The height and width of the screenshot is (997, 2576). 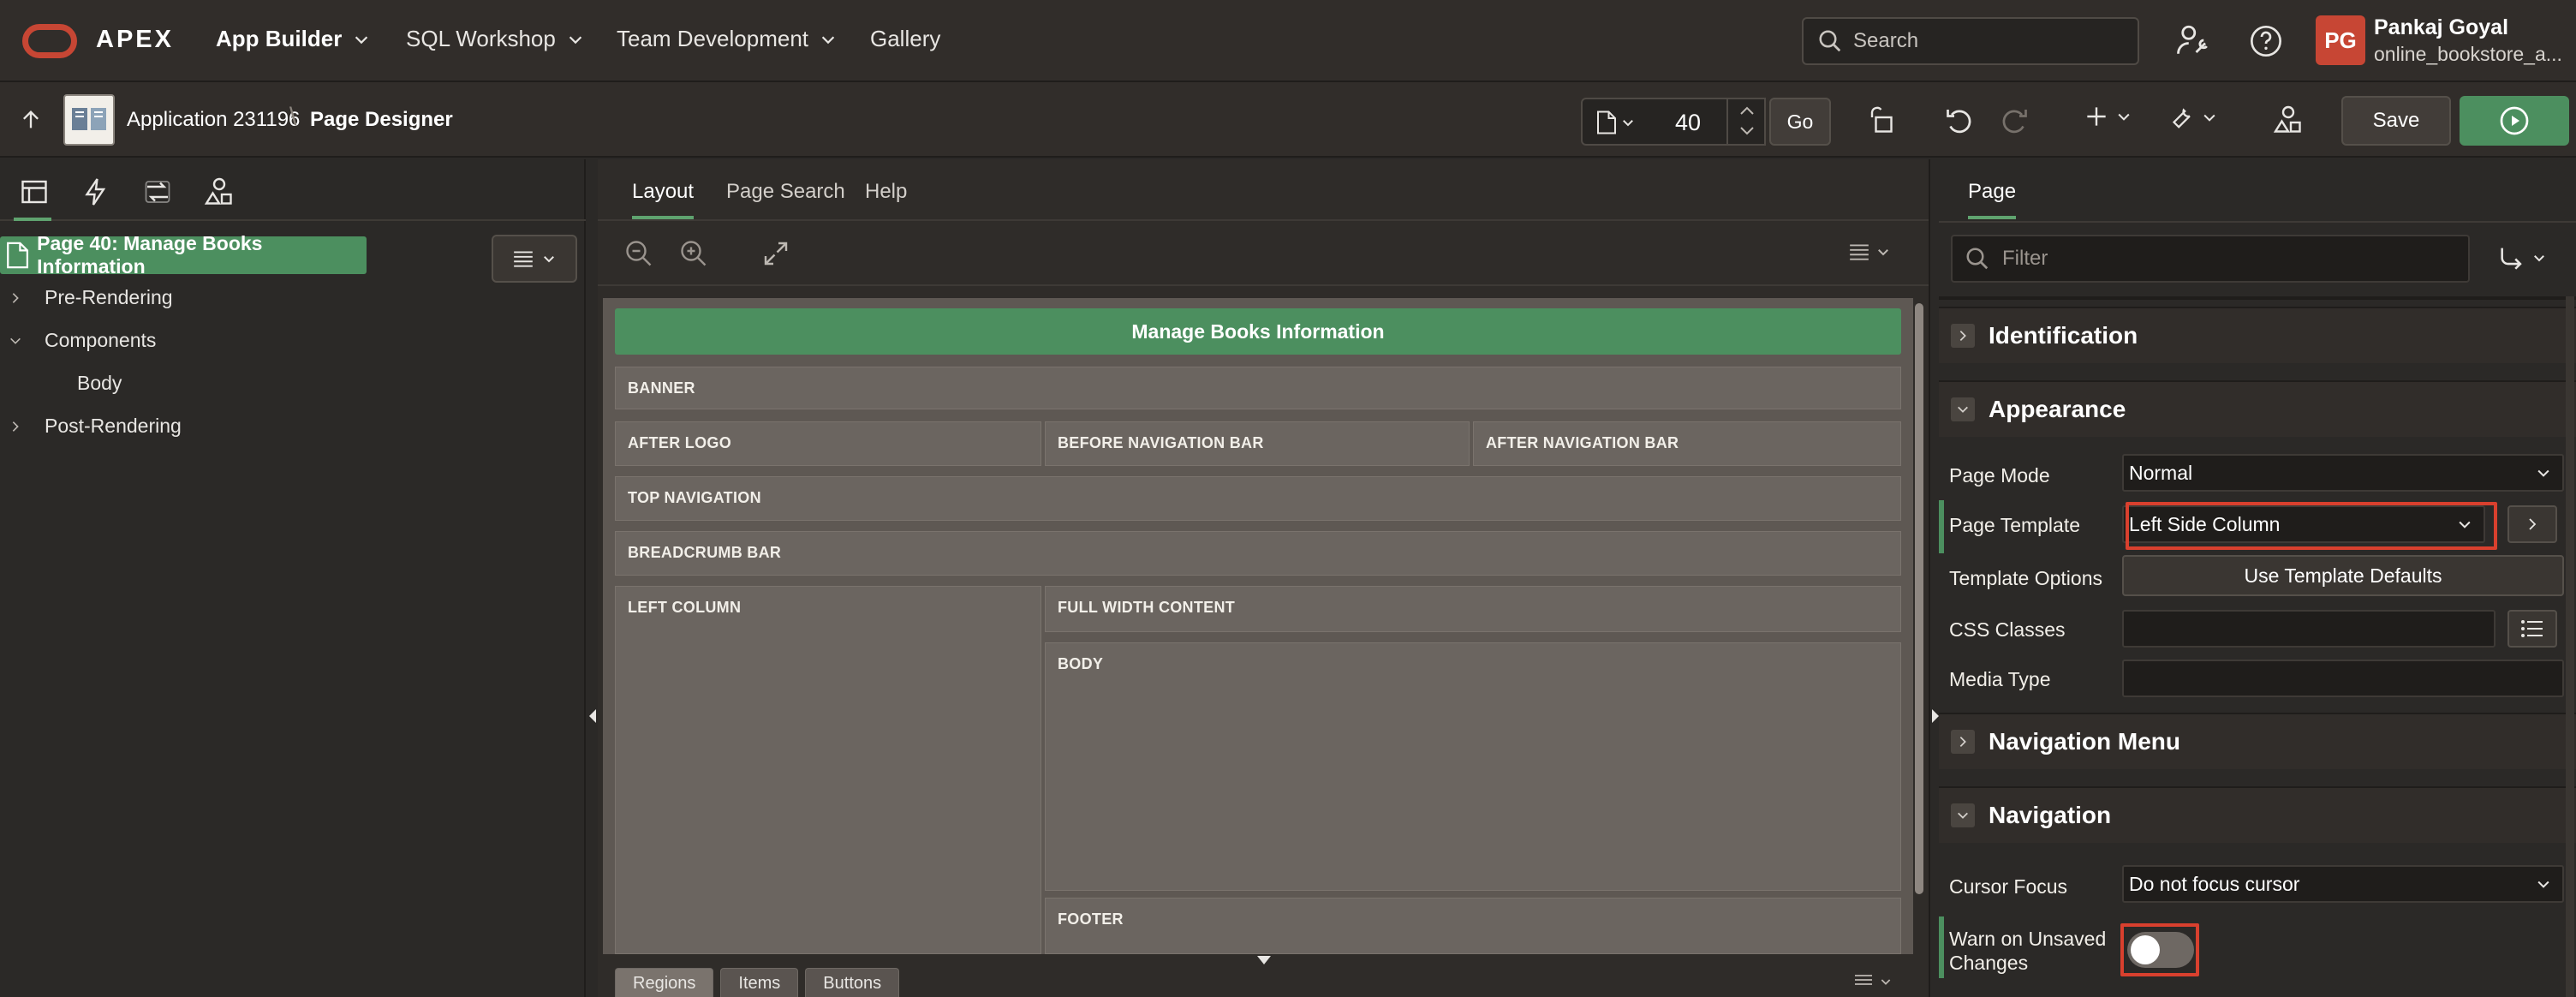 I want to click on tree-node-body: Body, so click(x=99, y=383).